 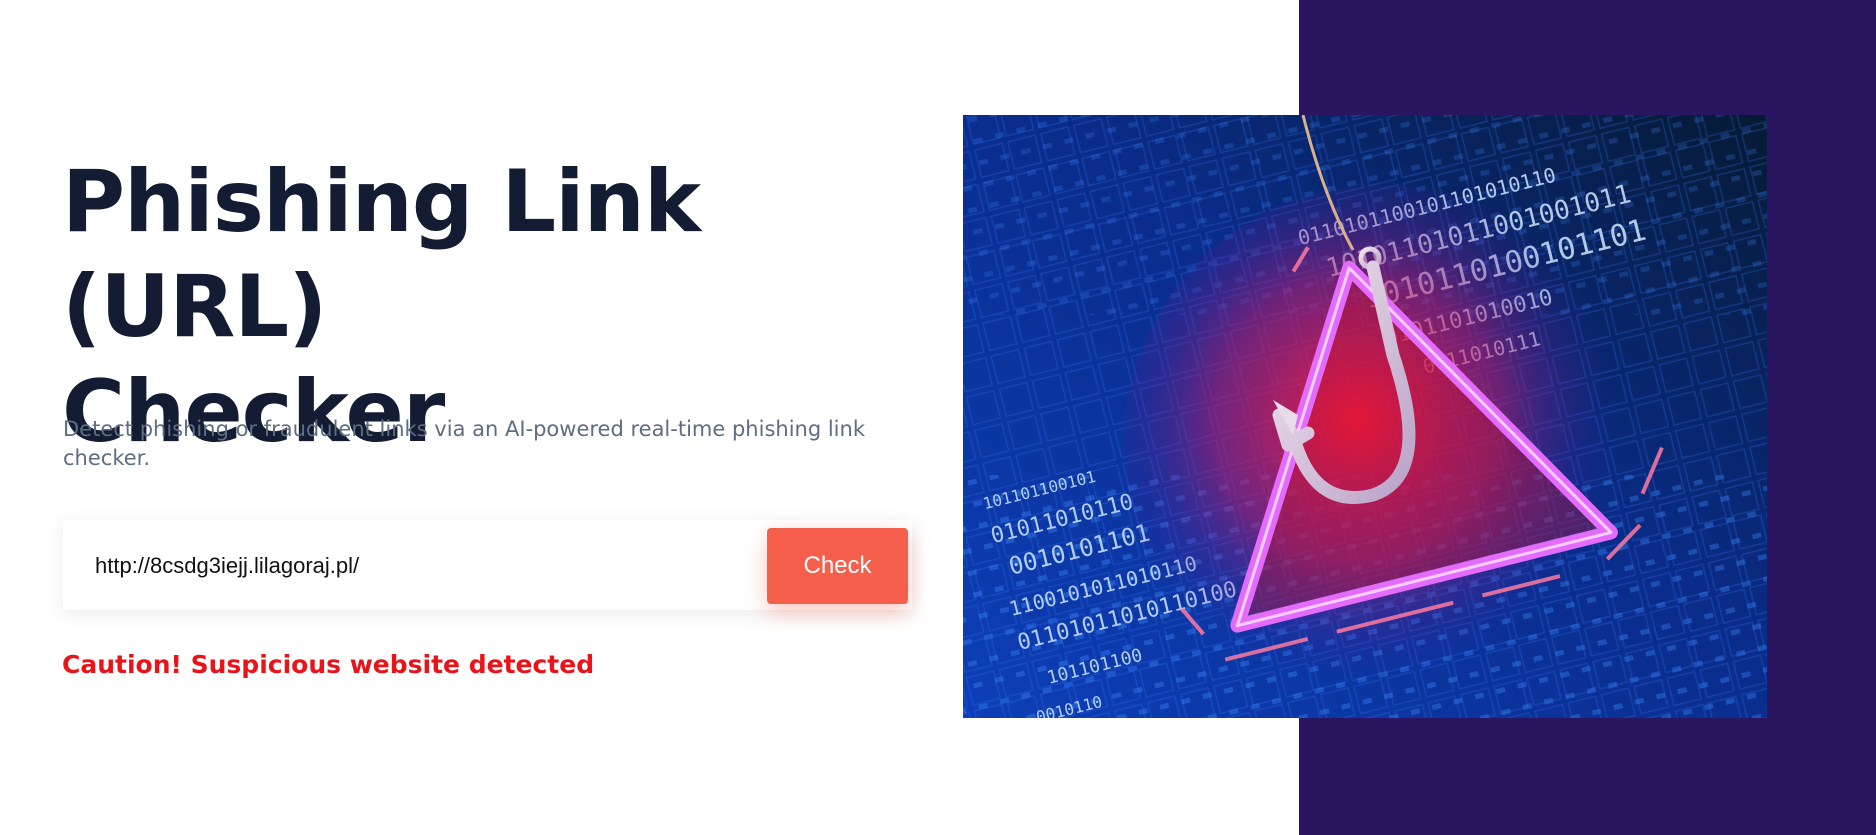 I want to click on page-title-line-1: Phishing Link (URL), so click(x=381, y=254).